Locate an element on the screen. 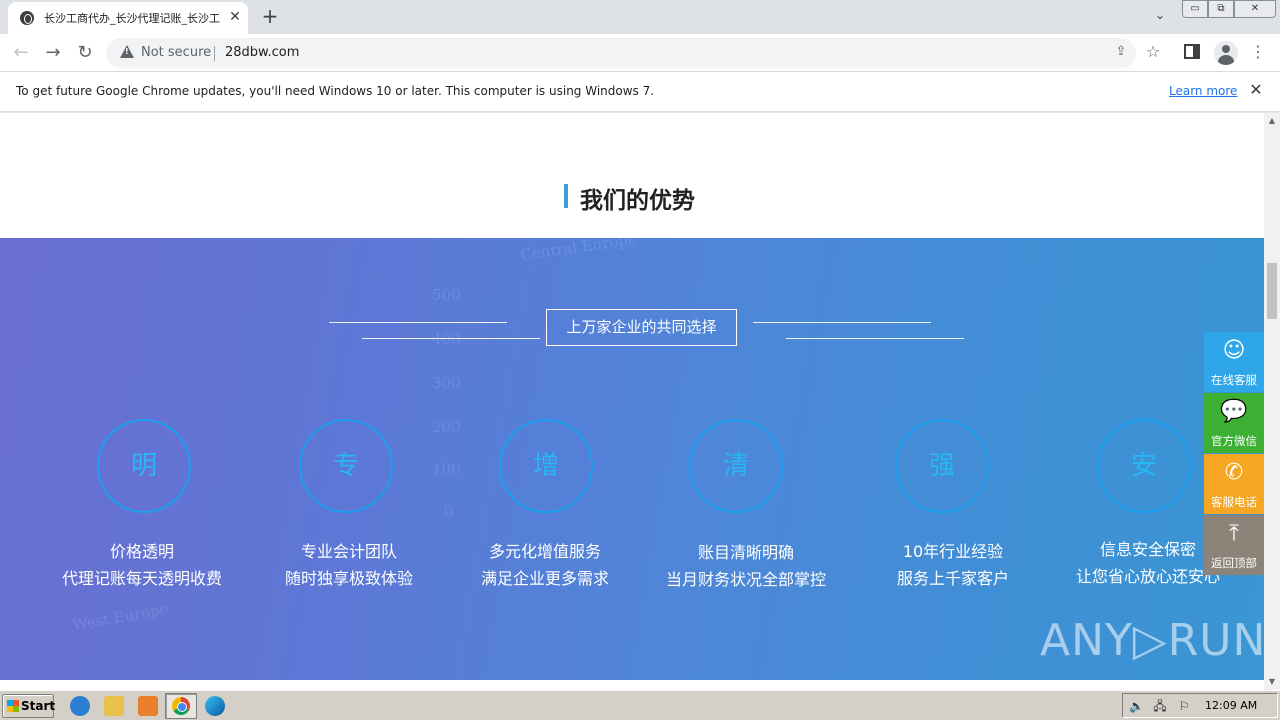  side-button-label: 返回顶部 is located at coordinates (1234, 563).